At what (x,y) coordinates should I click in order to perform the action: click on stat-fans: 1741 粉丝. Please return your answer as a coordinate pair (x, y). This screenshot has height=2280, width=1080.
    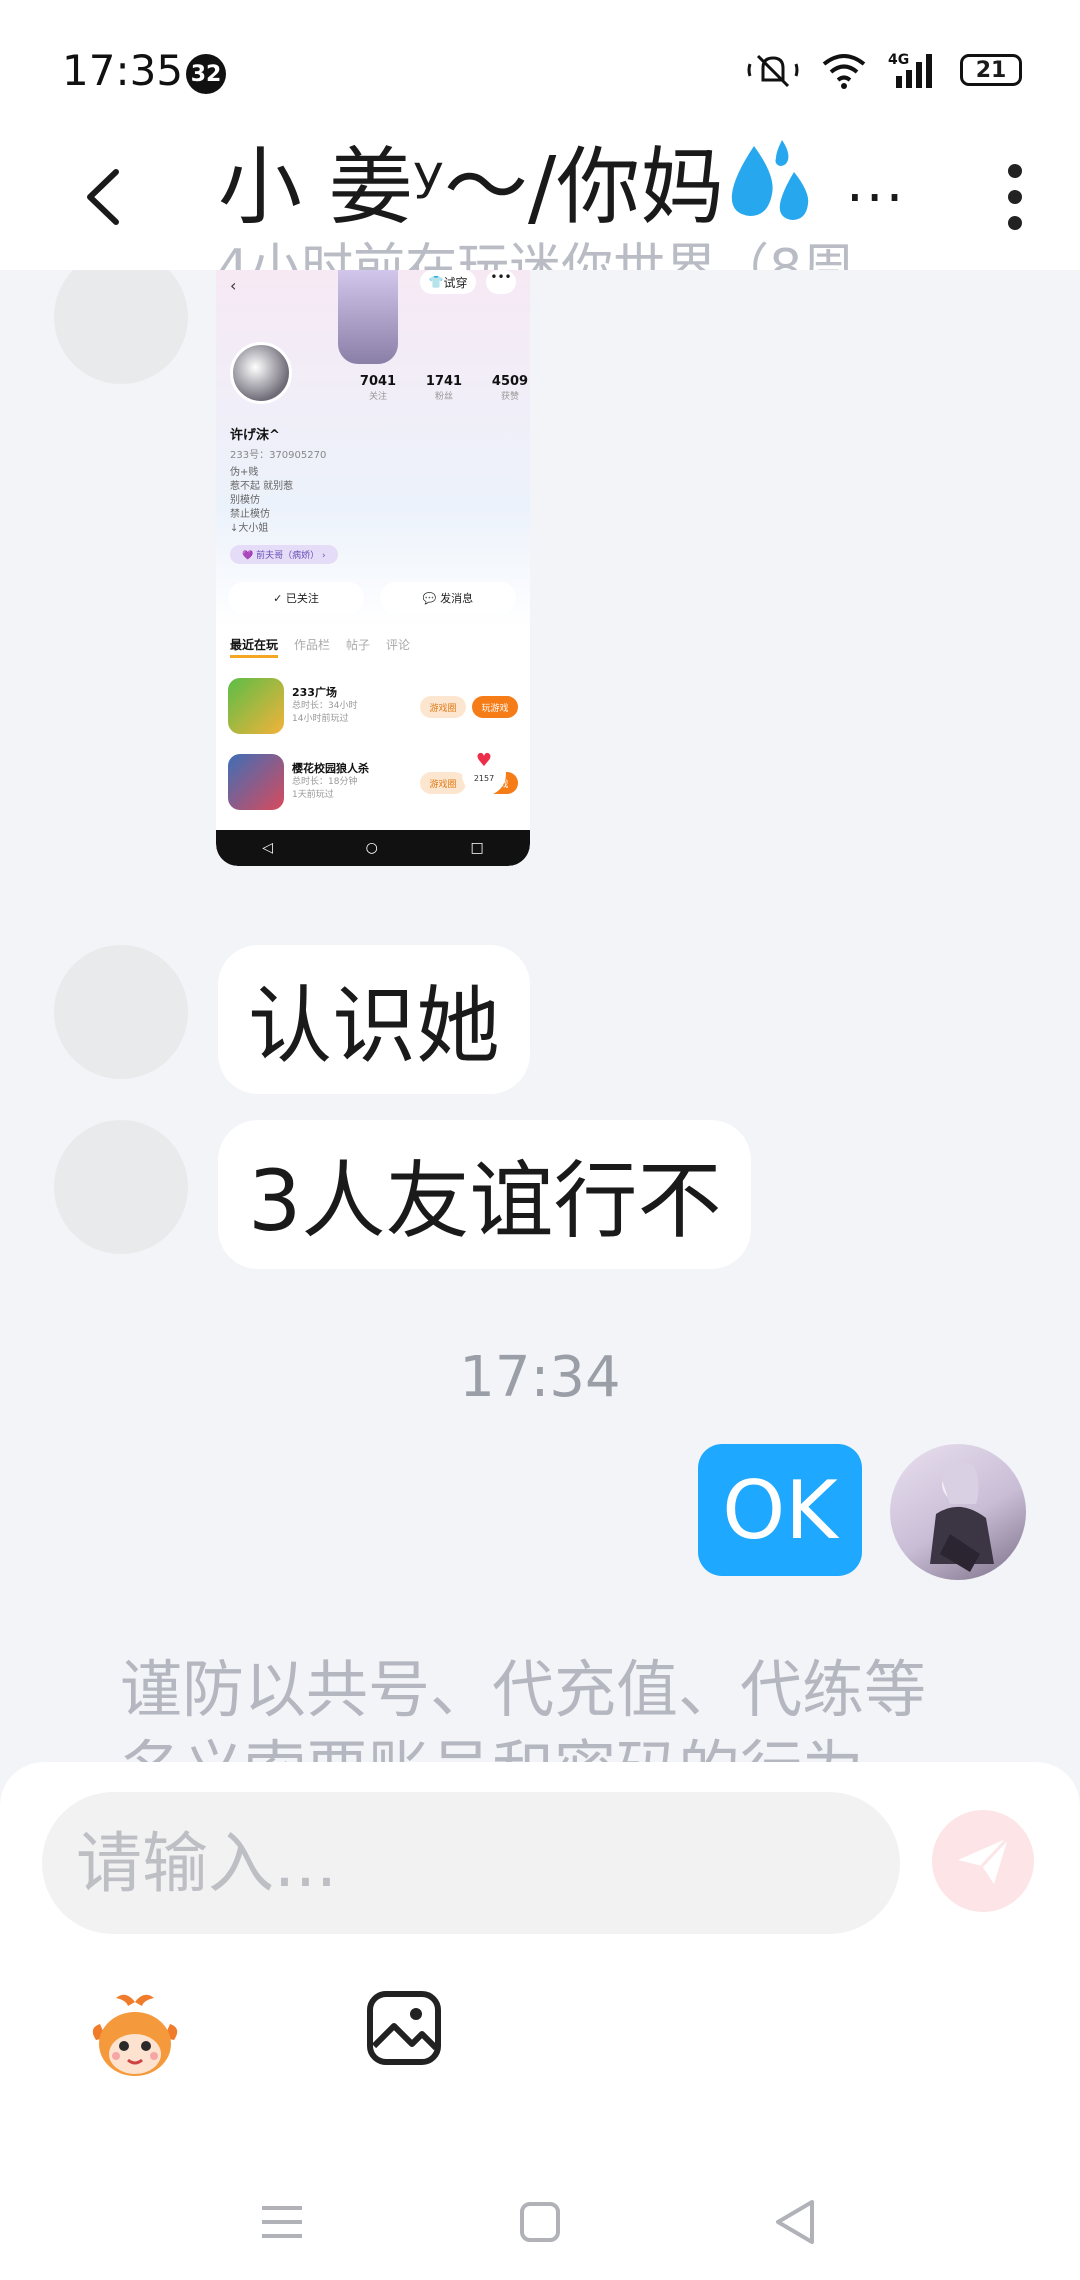
    Looking at the image, I should click on (444, 388).